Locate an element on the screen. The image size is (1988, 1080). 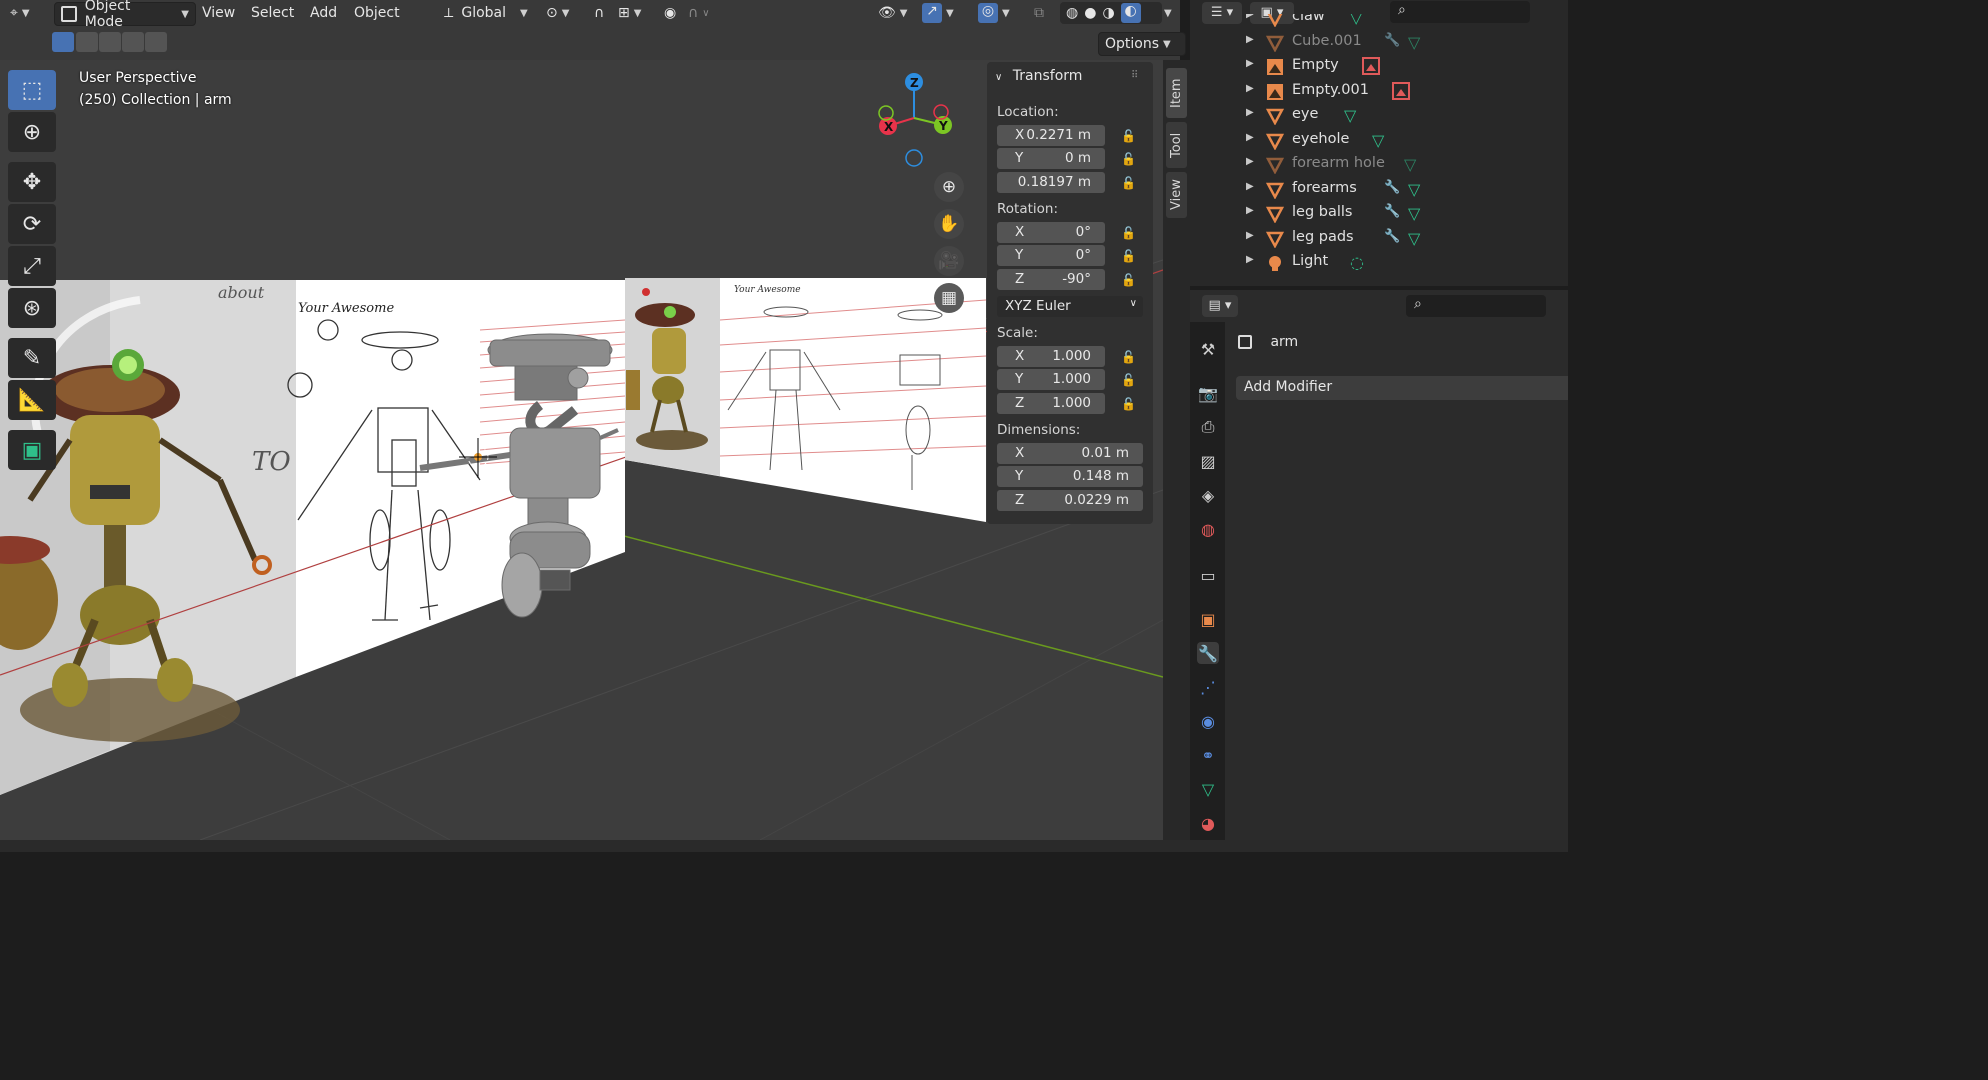
editor-type-button: ⌖ ▼ is located at coordinates (20, 13).